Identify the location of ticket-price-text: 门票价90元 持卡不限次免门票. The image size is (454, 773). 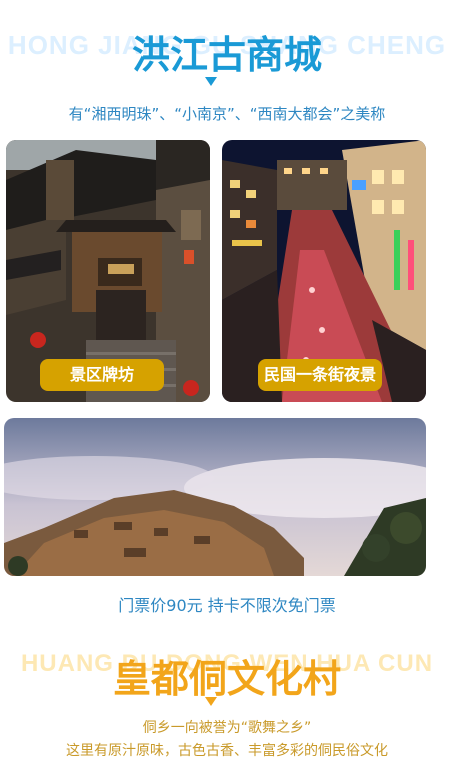
(227, 605).